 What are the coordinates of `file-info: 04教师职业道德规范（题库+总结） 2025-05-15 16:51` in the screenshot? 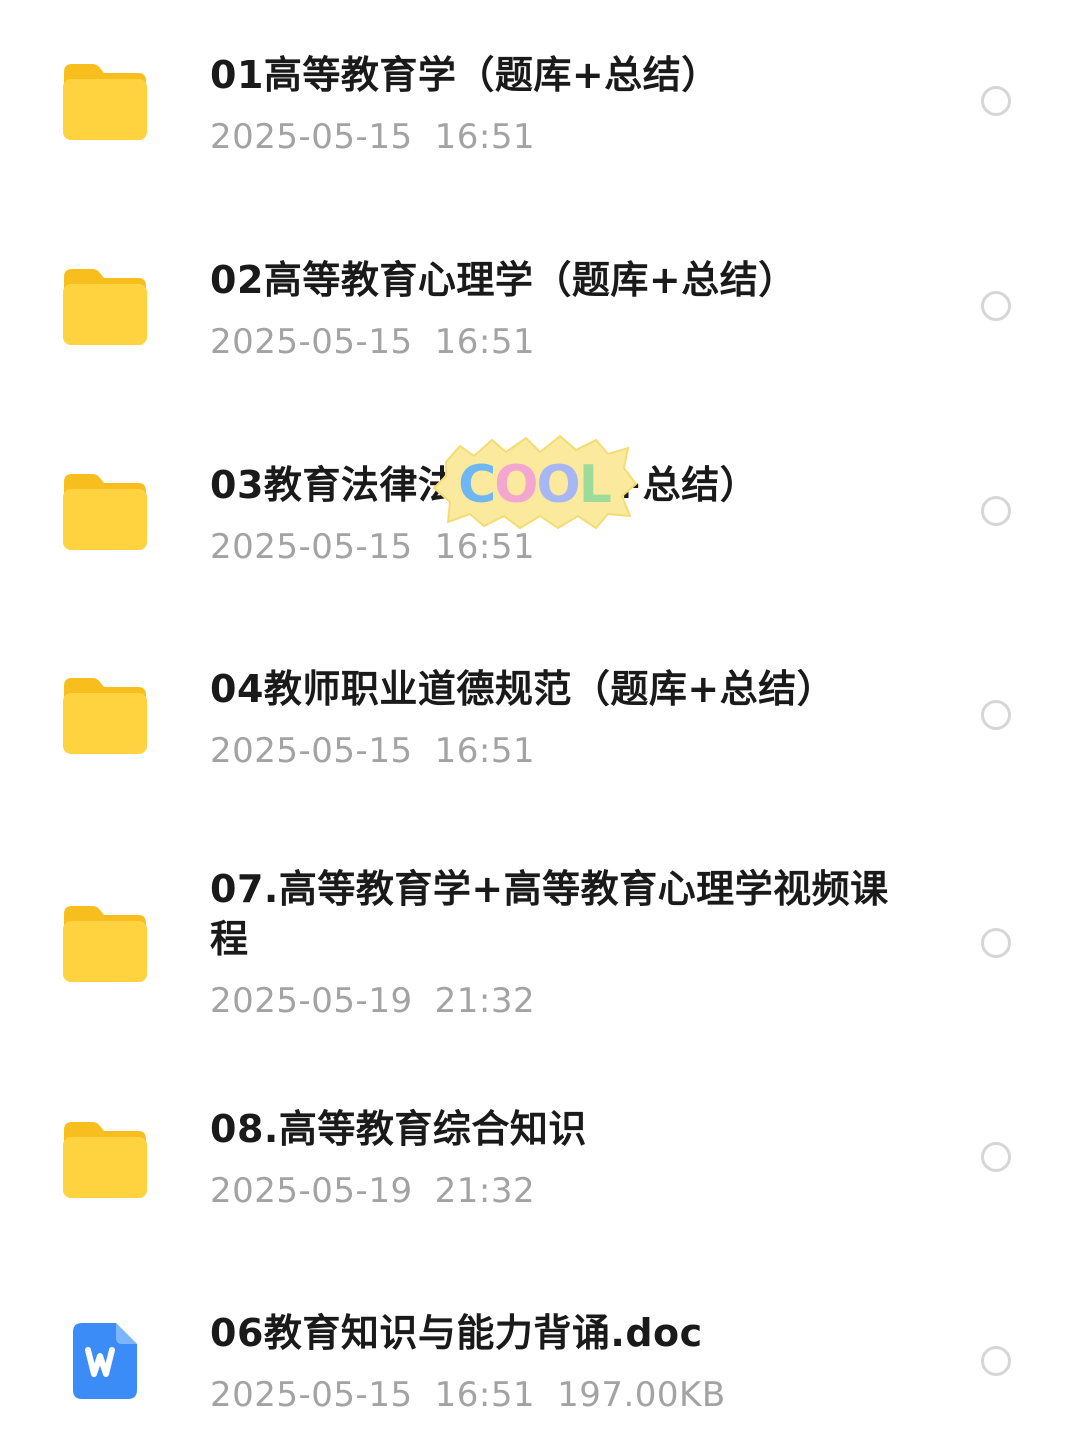 It's located at (555, 718).